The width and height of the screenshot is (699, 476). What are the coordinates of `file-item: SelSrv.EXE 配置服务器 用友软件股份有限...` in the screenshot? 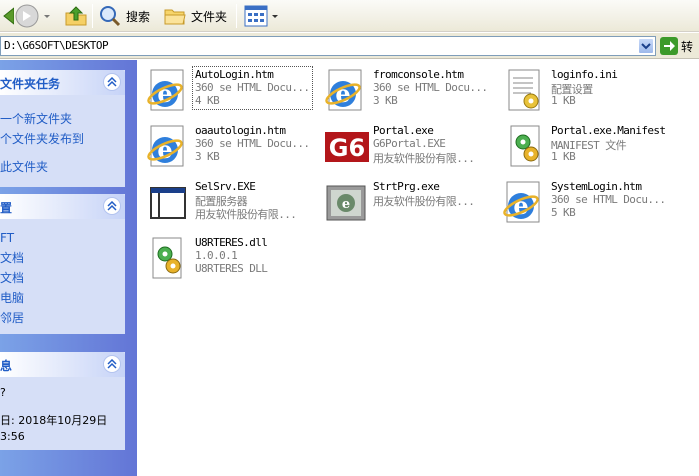 It's located at (224, 202).